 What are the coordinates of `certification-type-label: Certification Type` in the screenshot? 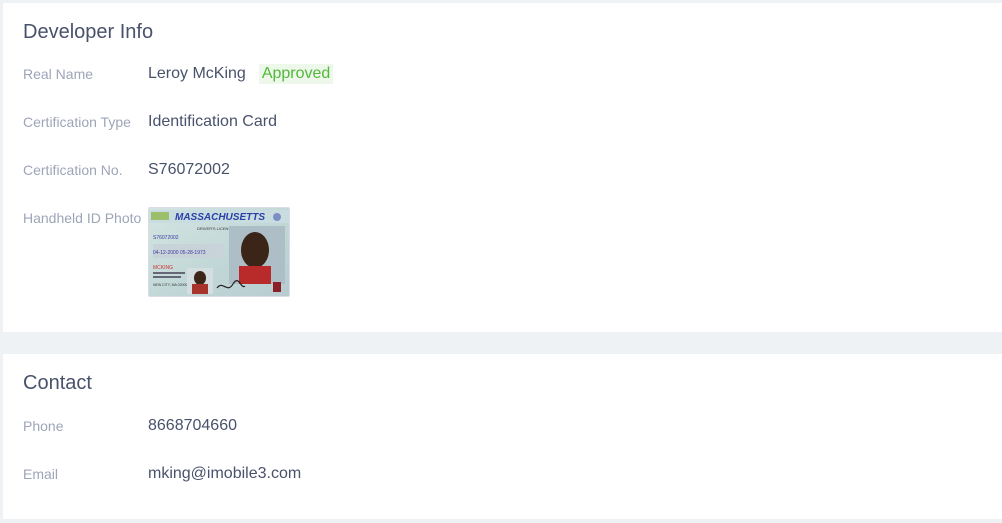 It's located at (77, 122).